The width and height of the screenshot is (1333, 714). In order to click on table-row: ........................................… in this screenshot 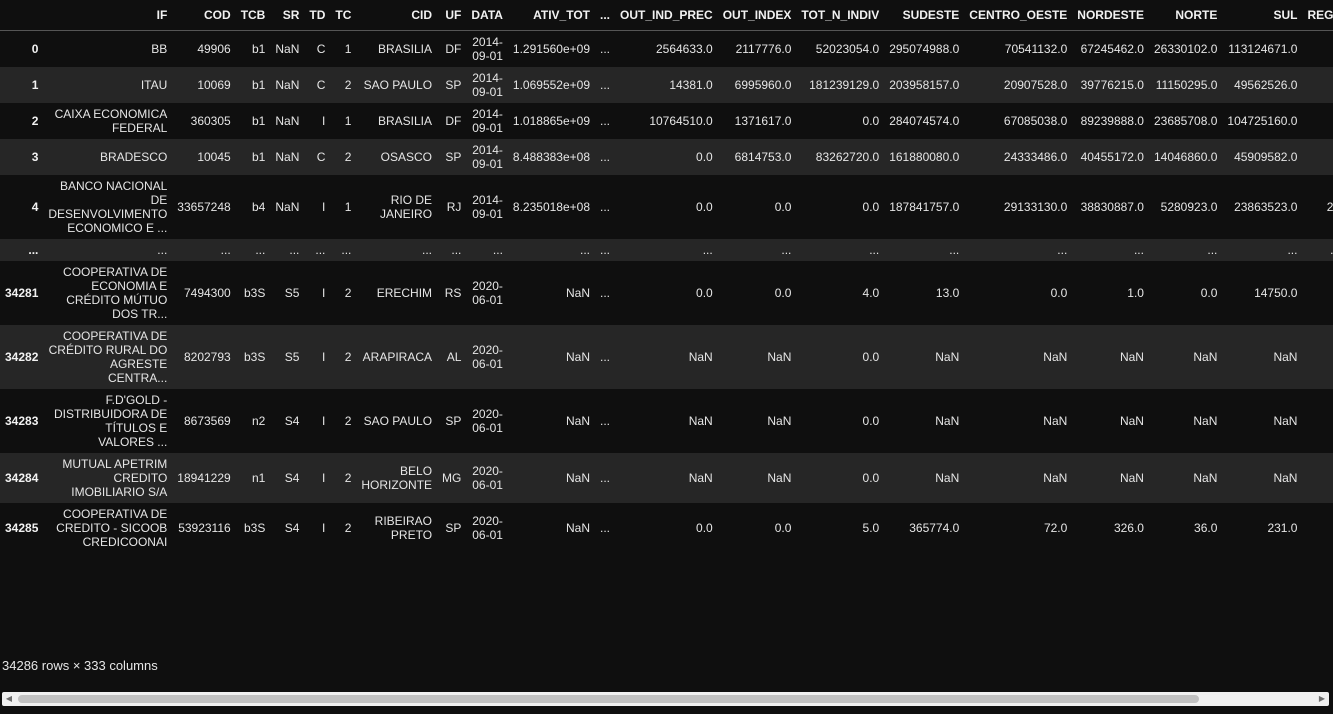, I will do `click(666, 250)`.